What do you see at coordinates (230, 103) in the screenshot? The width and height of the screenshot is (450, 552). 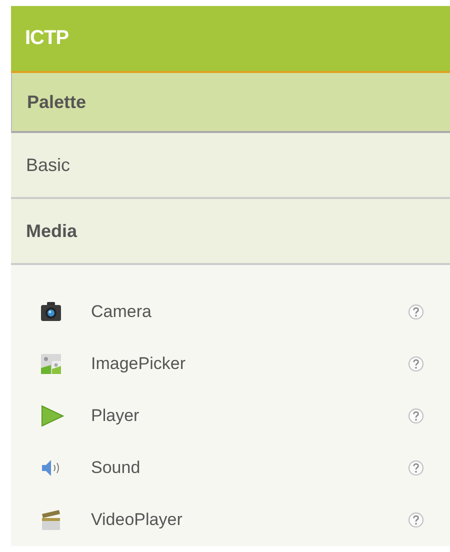 I see `palette-header: Palette` at bounding box center [230, 103].